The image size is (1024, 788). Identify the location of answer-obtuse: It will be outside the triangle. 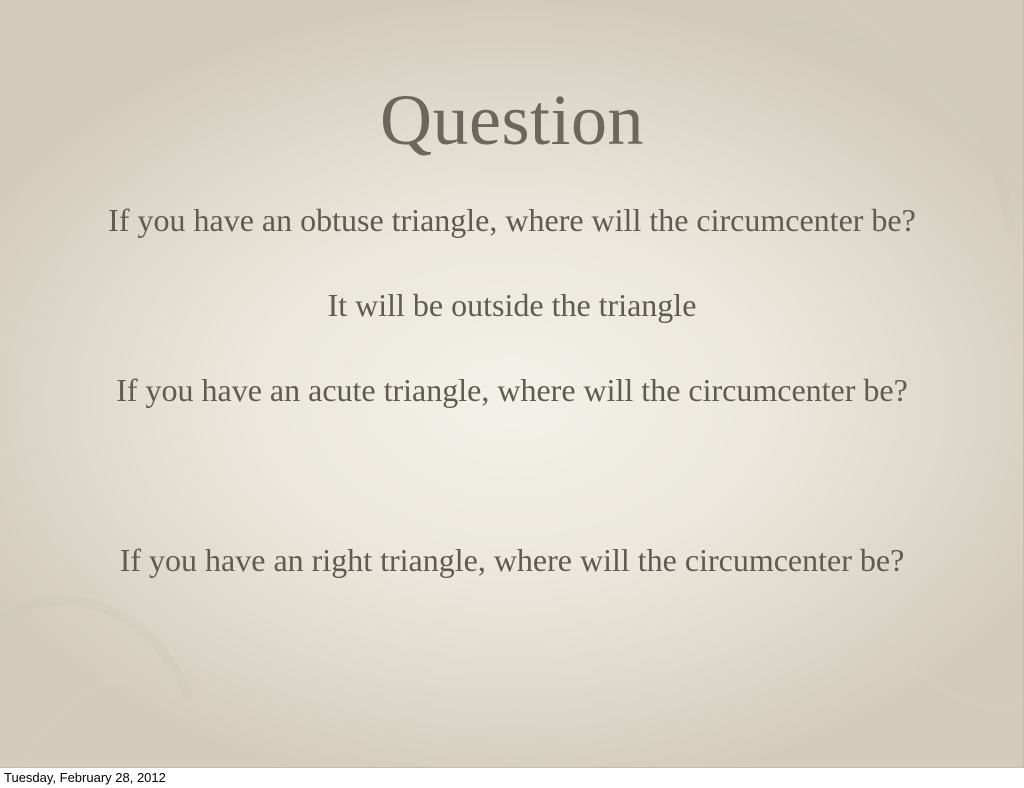
(512, 305).